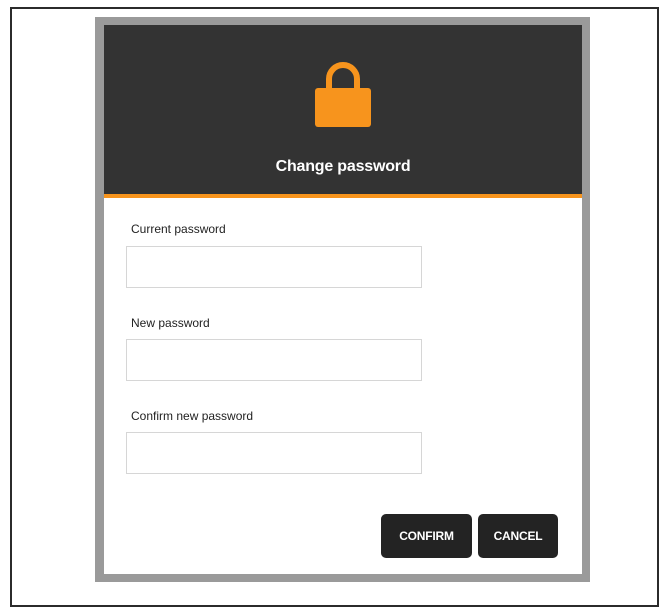  What do you see at coordinates (274, 267) in the screenshot?
I see `current-password-input` at bounding box center [274, 267].